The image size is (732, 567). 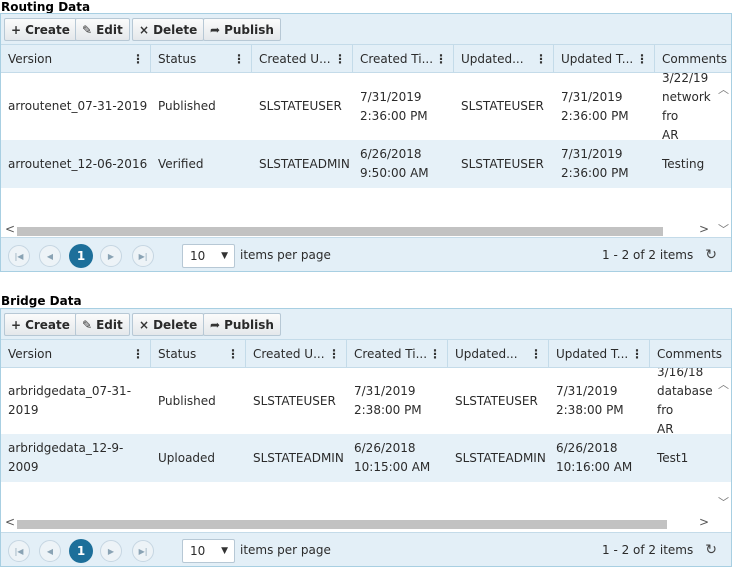 What do you see at coordinates (686, 106) in the screenshot?
I see `cell-comments: 3/22/19 network fro AR` at bounding box center [686, 106].